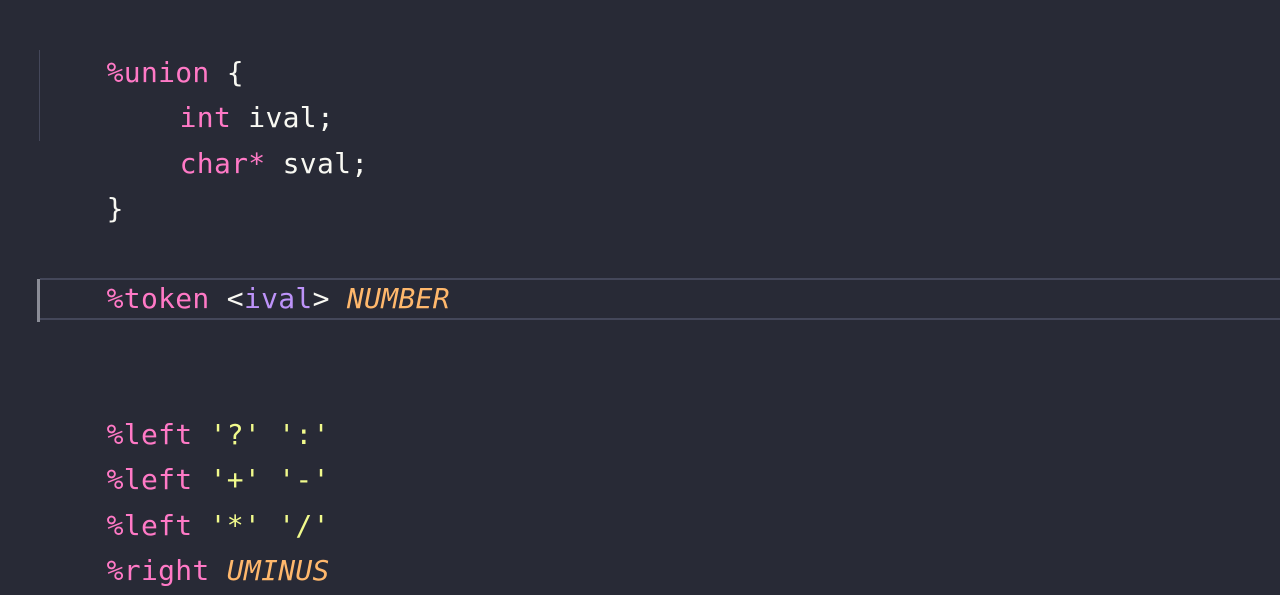 This screenshot has width=1280, height=595. Describe the element at coordinates (235, 298) in the screenshot. I see `angle-open-token: <` at that location.